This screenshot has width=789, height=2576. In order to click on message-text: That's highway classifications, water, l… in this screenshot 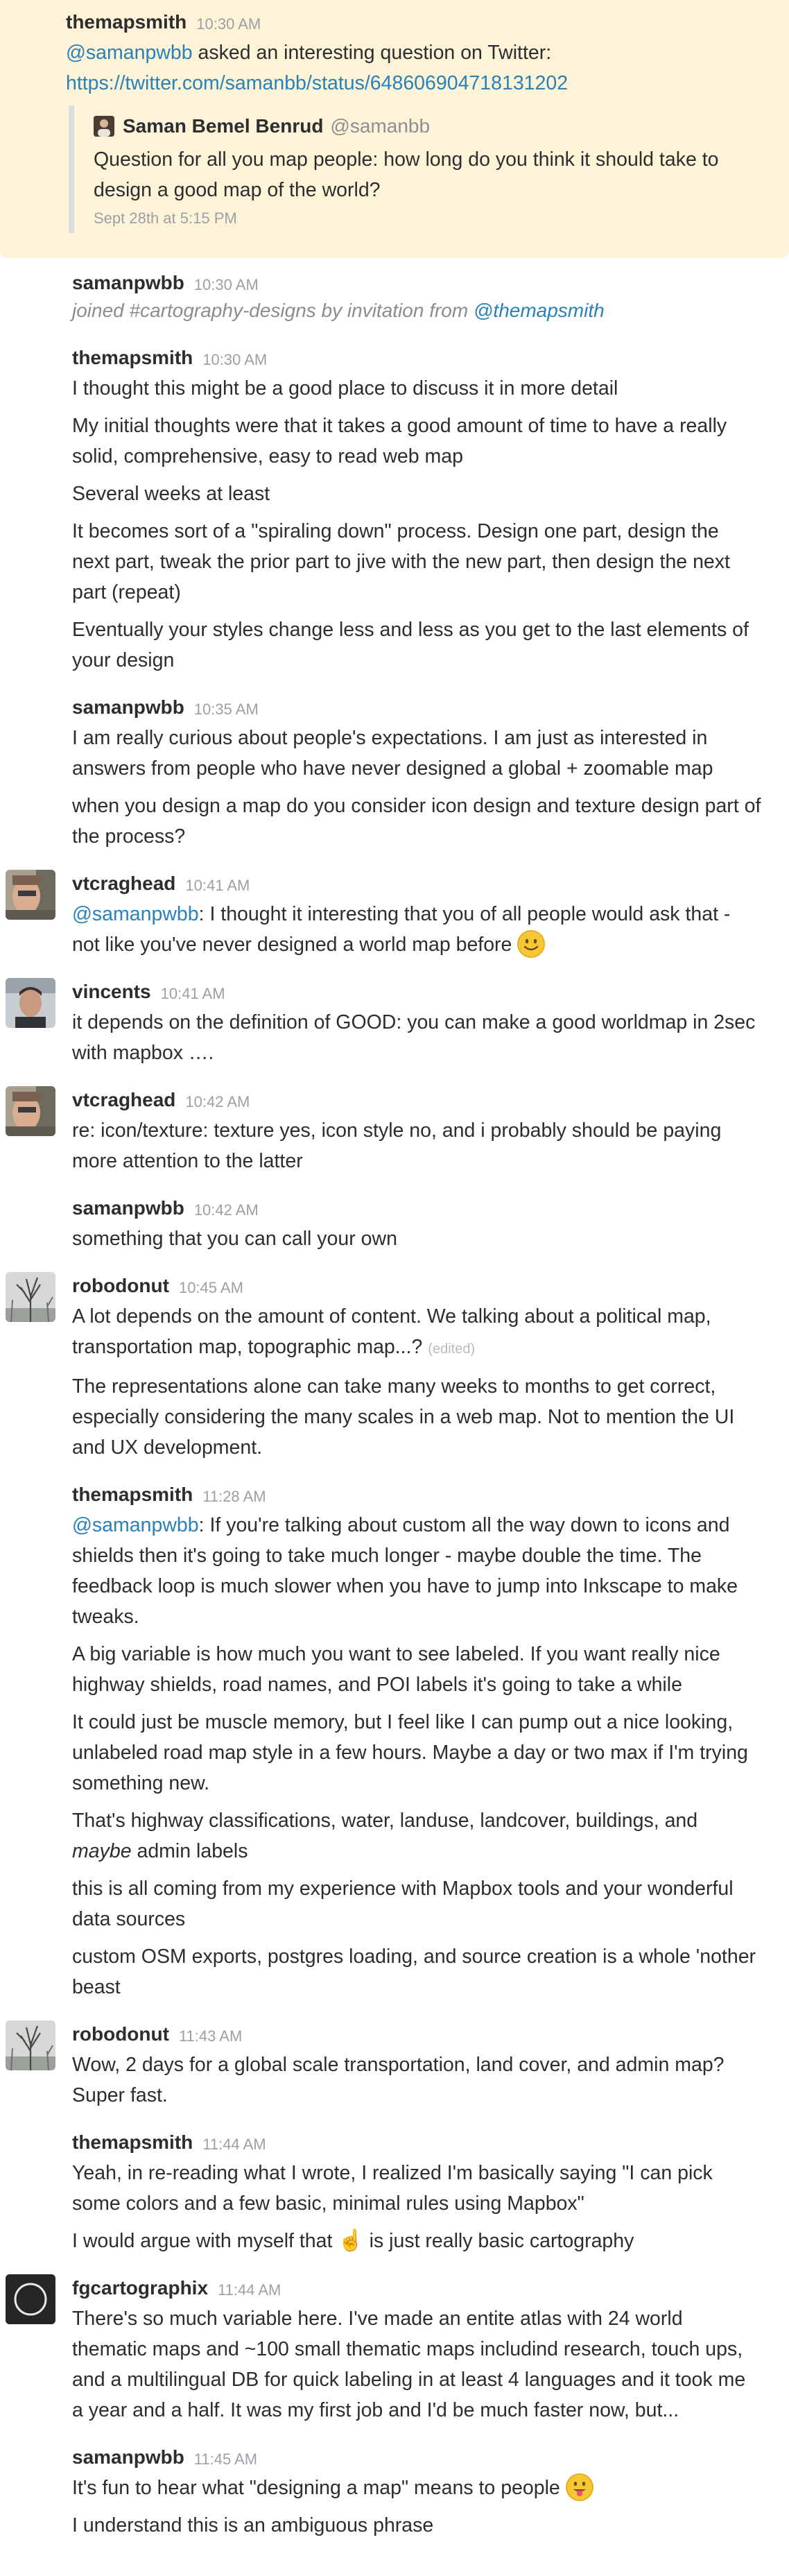, I will do `click(416, 1835)`.